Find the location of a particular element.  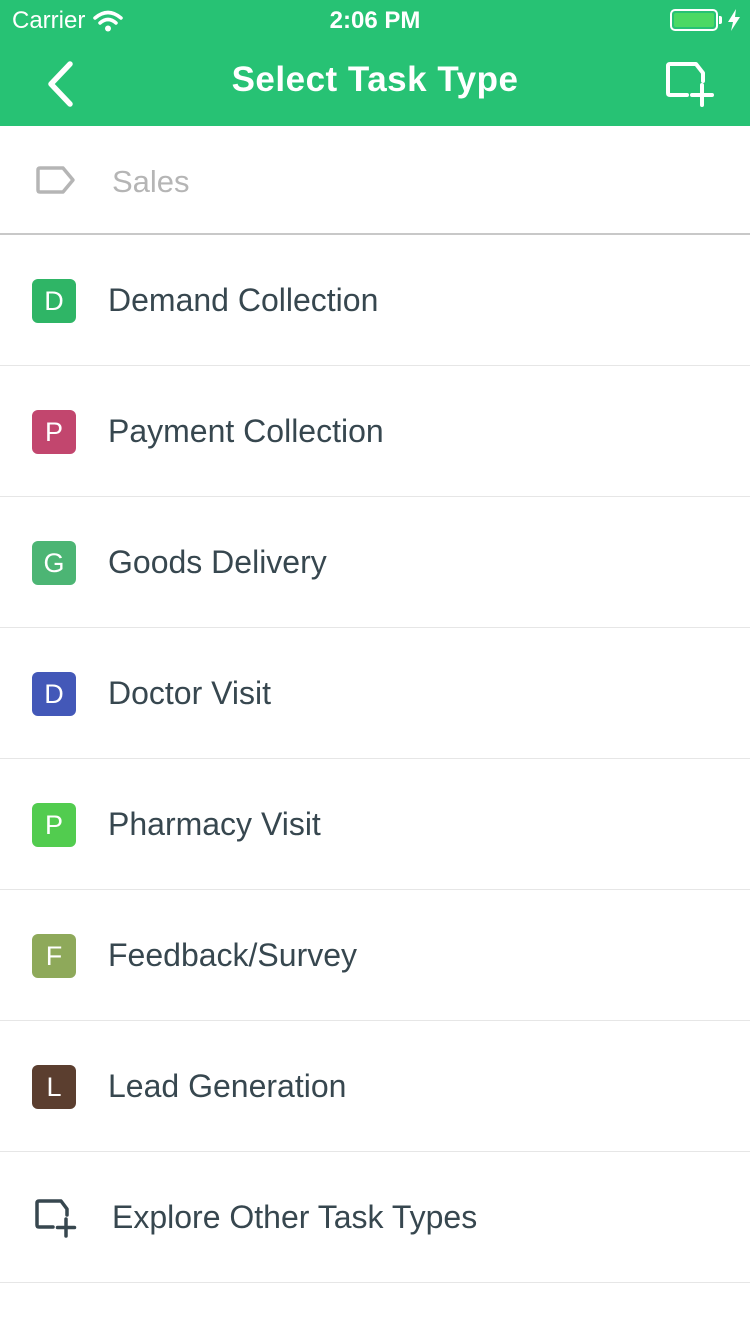

clock: 2:06 PM is located at coordinates (375, 20).